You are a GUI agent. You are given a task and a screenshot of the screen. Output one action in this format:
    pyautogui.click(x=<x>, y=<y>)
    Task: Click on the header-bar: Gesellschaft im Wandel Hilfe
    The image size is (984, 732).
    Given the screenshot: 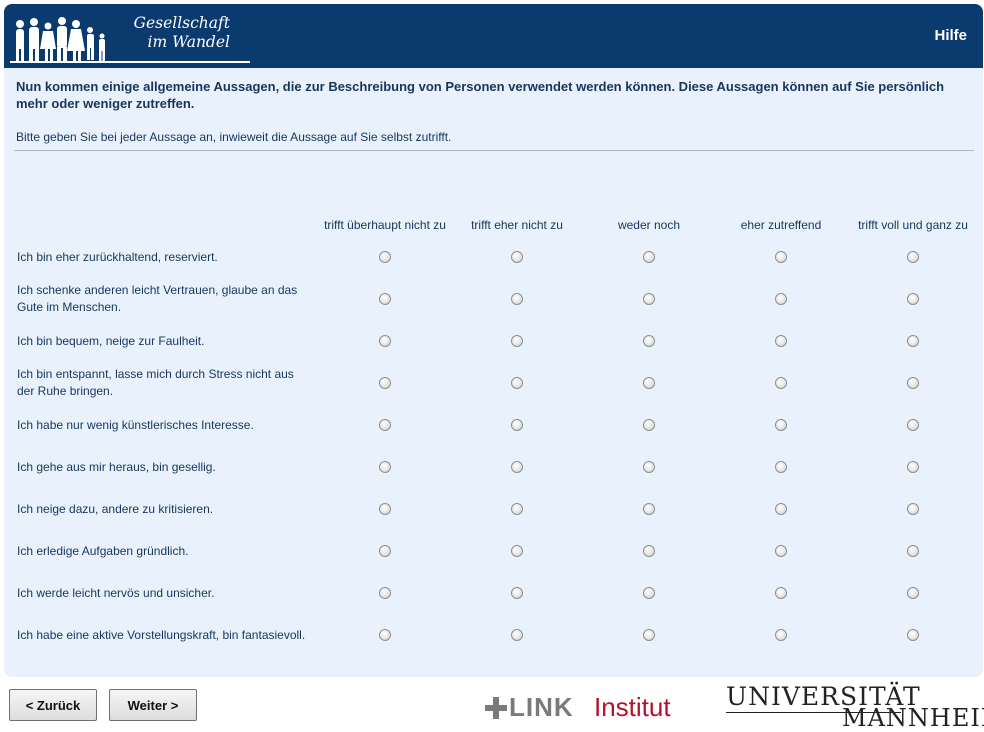 What is the action you would take?
    pyautogui.click(x=493, y=36)
    